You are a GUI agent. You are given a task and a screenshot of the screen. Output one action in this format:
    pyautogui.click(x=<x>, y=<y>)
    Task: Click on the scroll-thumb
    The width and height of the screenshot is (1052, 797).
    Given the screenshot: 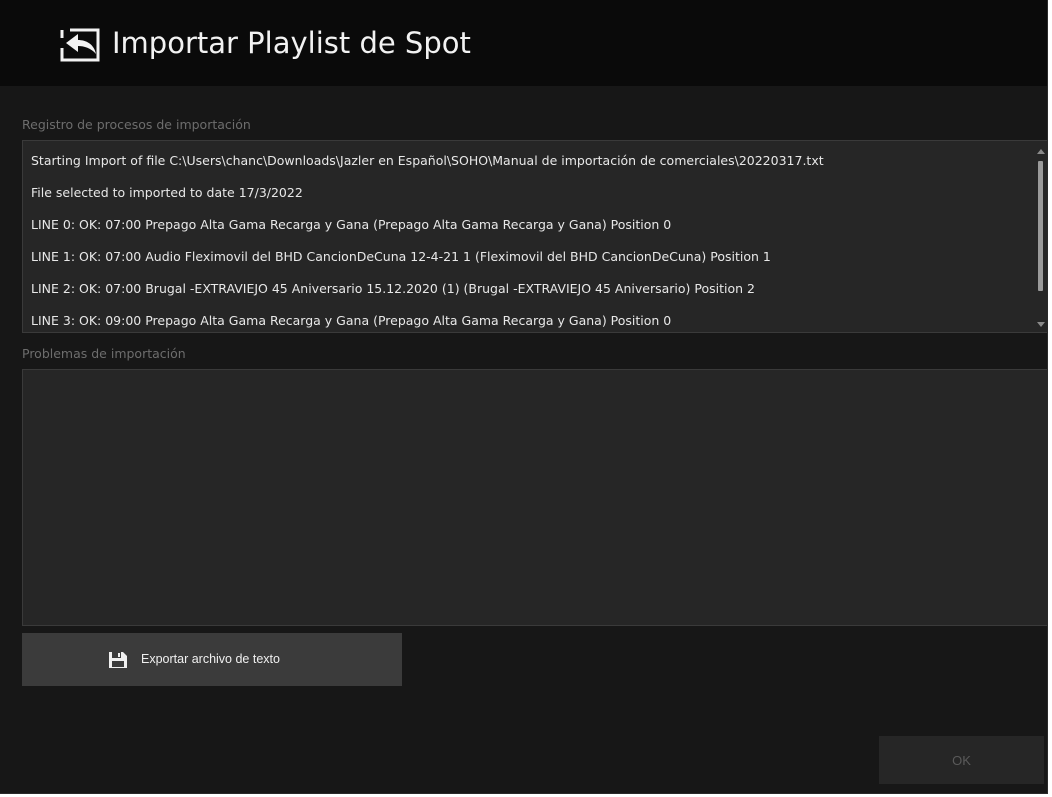 What is the action you would take?
    pyautogui.click(x=1040, y=226)
    